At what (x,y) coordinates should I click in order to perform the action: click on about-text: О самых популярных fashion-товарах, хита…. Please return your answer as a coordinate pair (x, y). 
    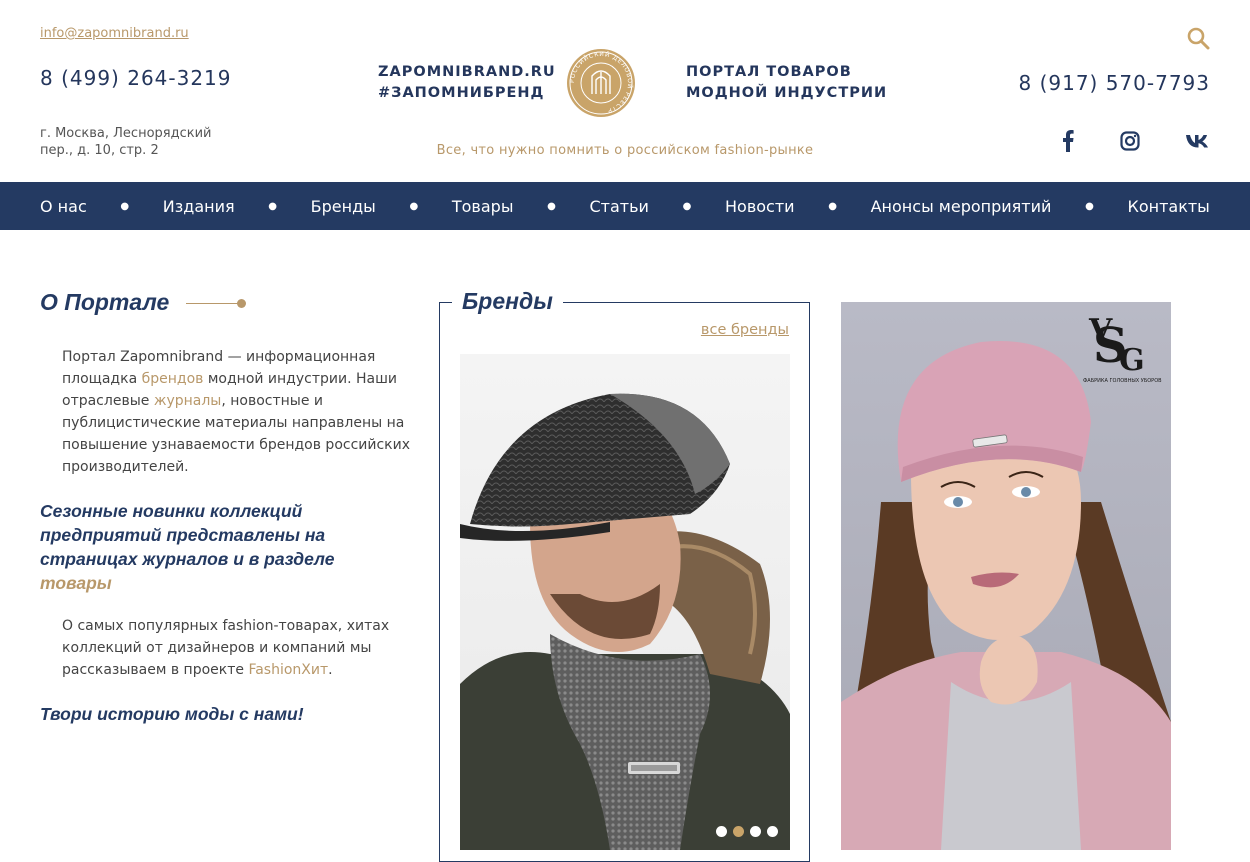
    Looking at the image, I should click on (226, 648).